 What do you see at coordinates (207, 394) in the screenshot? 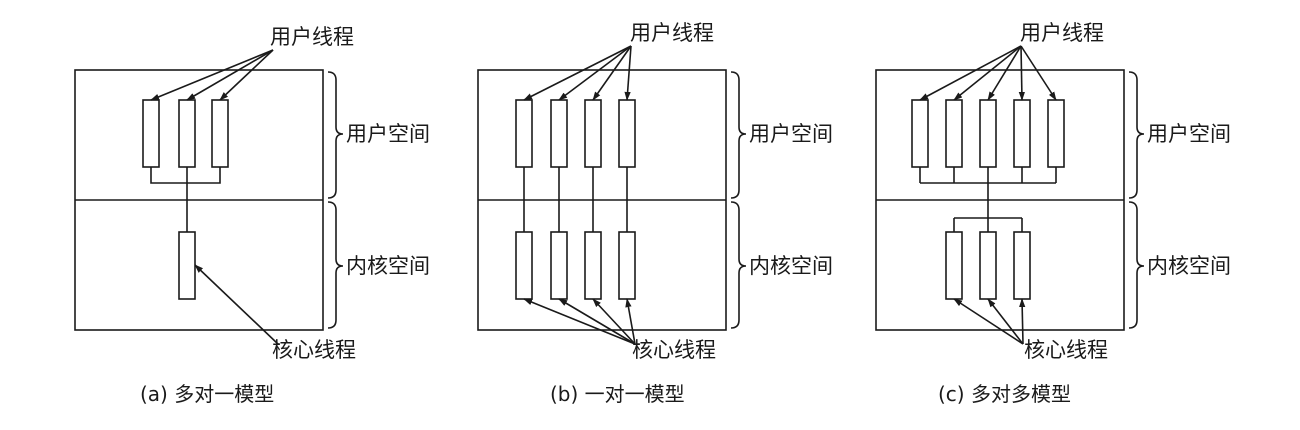
I see `diagram-caption: (a) 多对一模型` at bounding box center [207, 394].